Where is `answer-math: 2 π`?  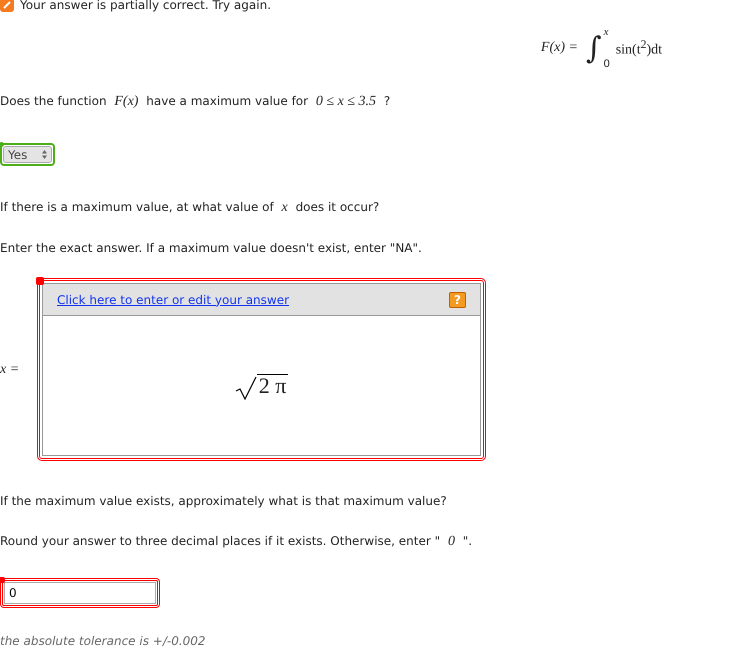 answer-math: 2 π is located at coordinates (272, 385).